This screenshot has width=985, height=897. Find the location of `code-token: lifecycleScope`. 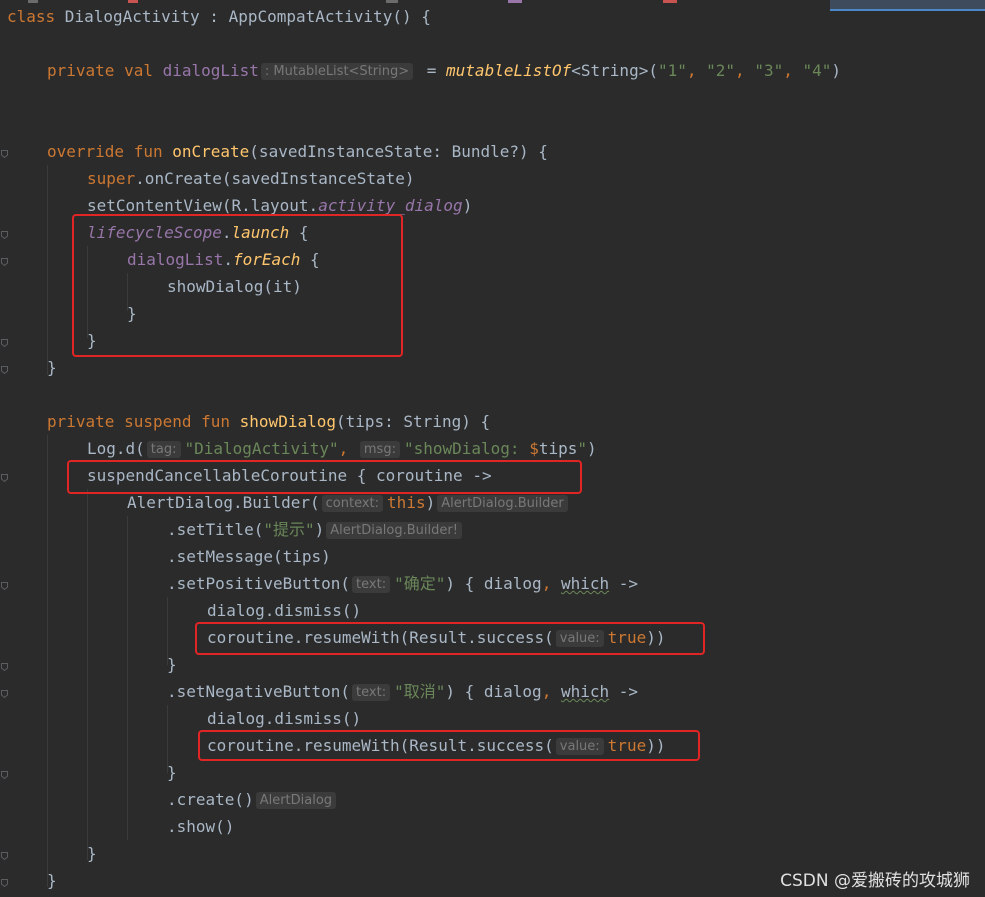

code-token: lifecycleScope is located at coordinates (154, 232).